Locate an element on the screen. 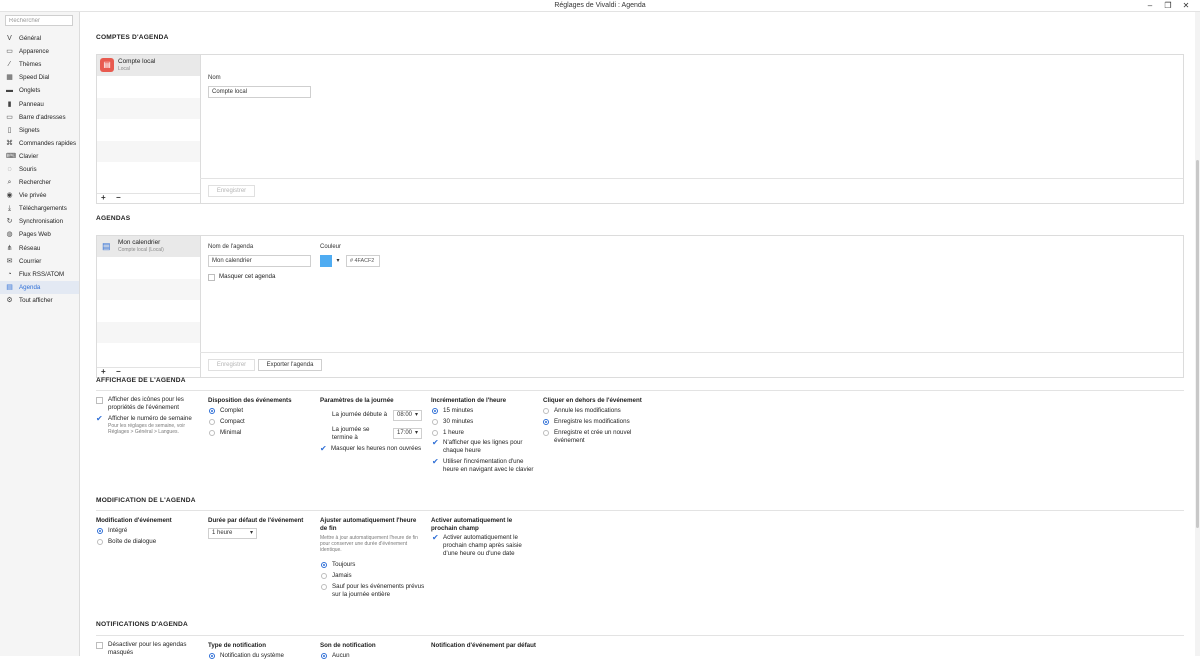 This screenshot has width=1200, height=660. close-icon: ✕ is located at coordinates (1186, 5).